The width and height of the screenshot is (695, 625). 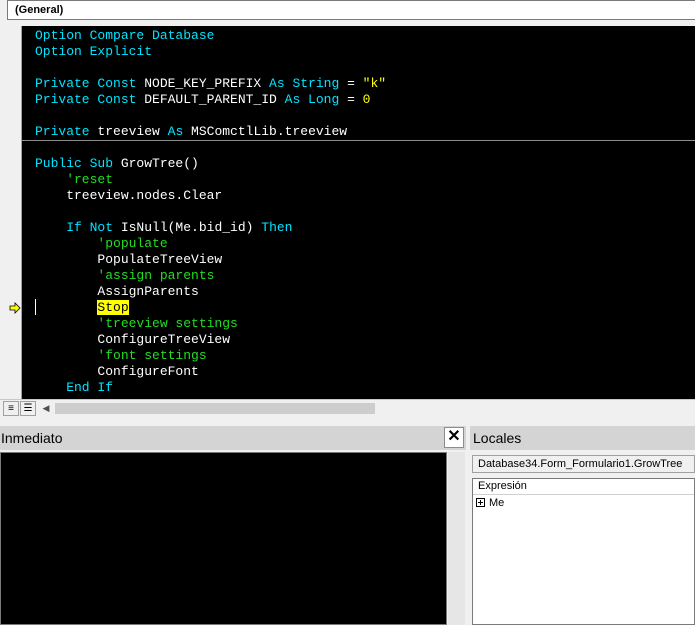 What do you see at coordinates (347, 421) in the screenshot?
I see `pane-splitter` at bounding box center [347, 421].